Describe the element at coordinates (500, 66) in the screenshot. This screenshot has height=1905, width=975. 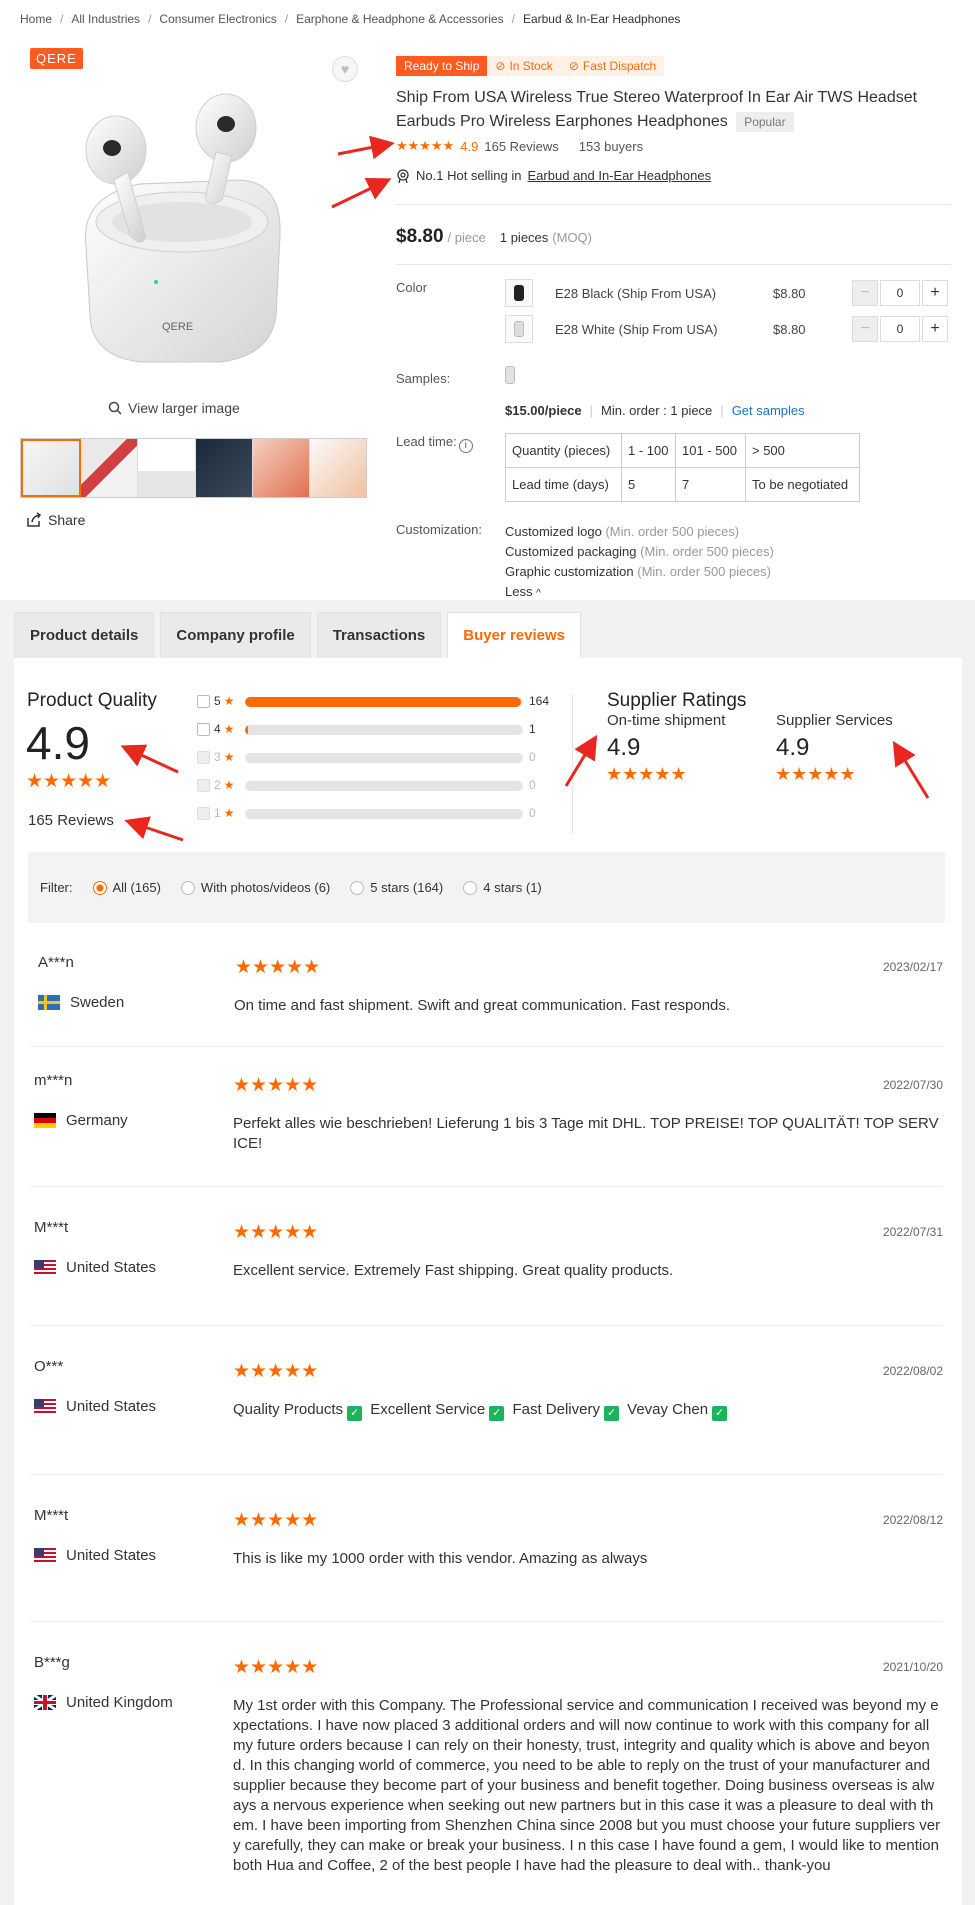
I see `check-circle-icon: ⊘` at that location.